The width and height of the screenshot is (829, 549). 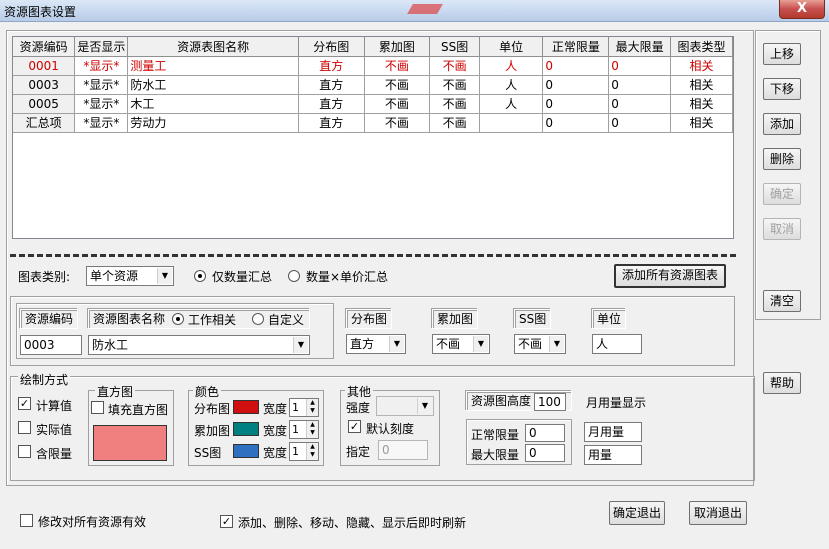 I want to click on col-header: 正常限量, so click(x=576, y=47).